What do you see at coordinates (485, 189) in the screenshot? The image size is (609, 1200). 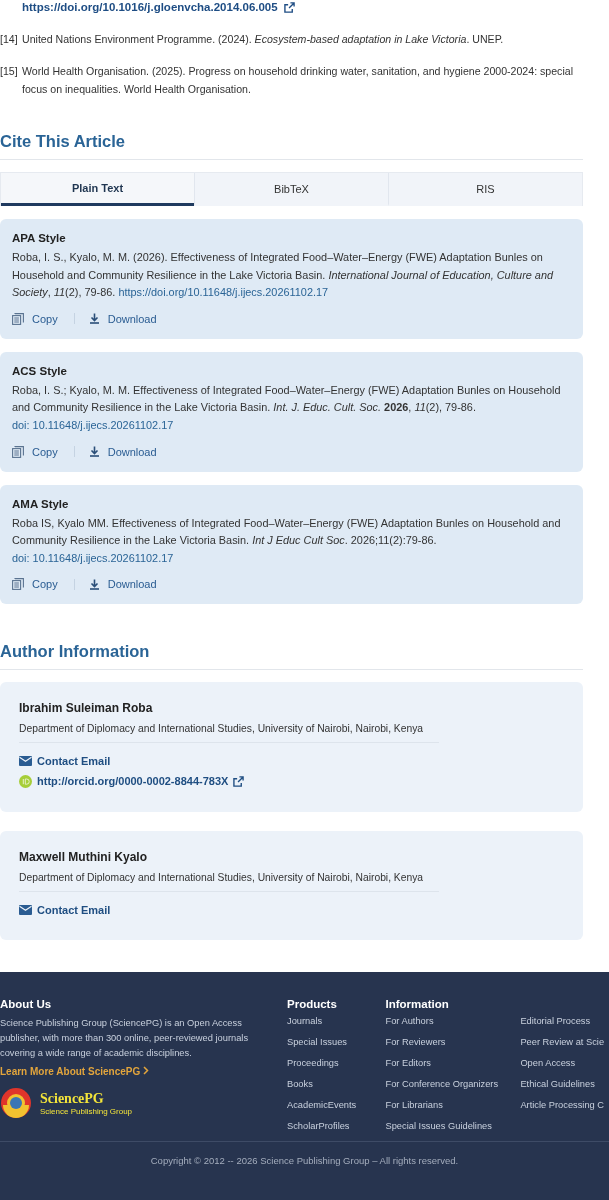 I see `tab: RIS` at bounding box center [485, 189].